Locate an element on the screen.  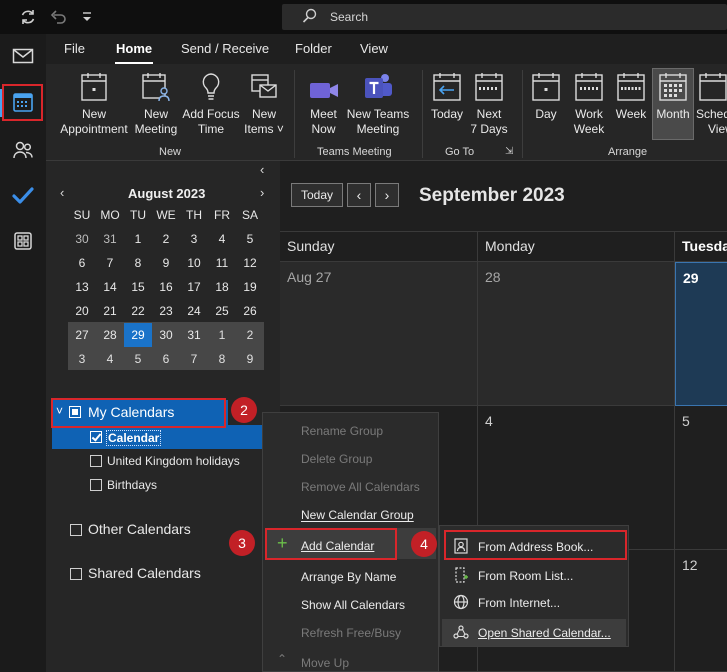
goto-today-button: Today is located at coordinates (447, 96).